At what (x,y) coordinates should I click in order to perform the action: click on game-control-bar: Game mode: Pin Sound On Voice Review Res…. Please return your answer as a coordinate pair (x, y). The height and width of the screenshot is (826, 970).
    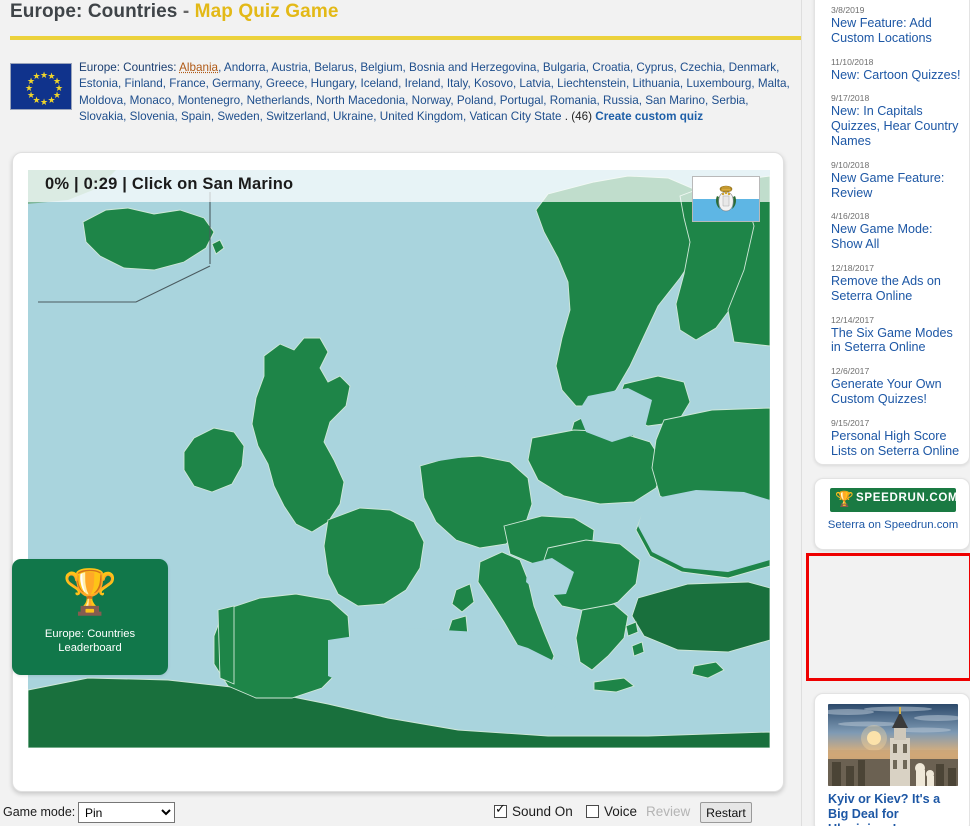
    Looking at the image, I should click on (400, 813).